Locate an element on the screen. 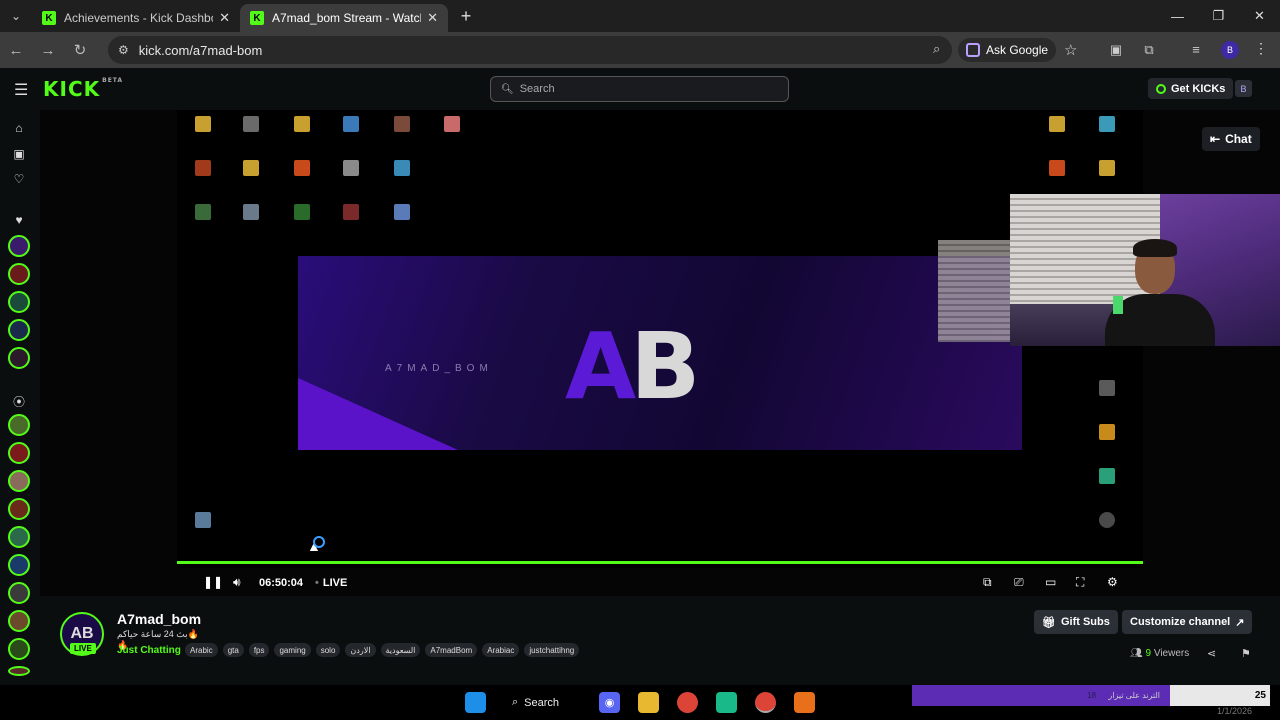 This screenshot has height=720, width=1280. customize-channel-label: Customize channel is located at coordinates (1180, 622).